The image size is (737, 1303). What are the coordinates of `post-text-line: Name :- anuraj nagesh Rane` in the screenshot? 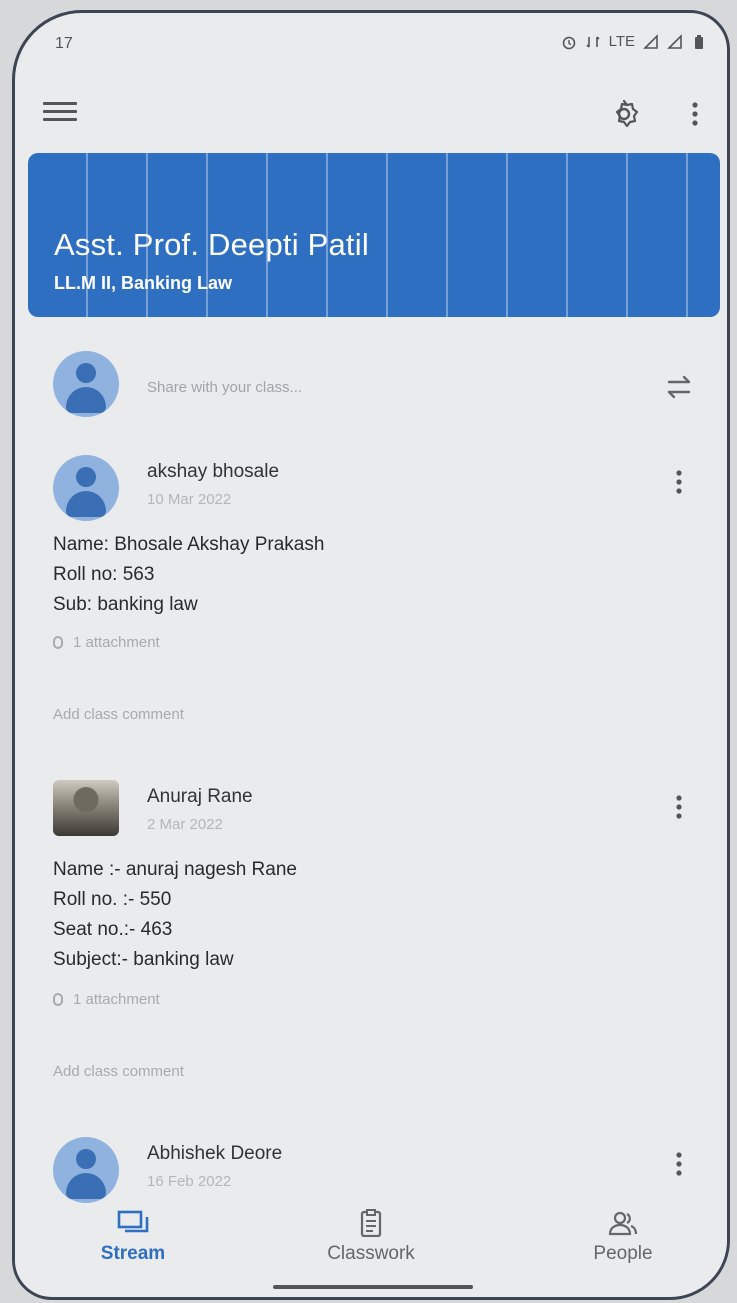 It's located at (175, 869).